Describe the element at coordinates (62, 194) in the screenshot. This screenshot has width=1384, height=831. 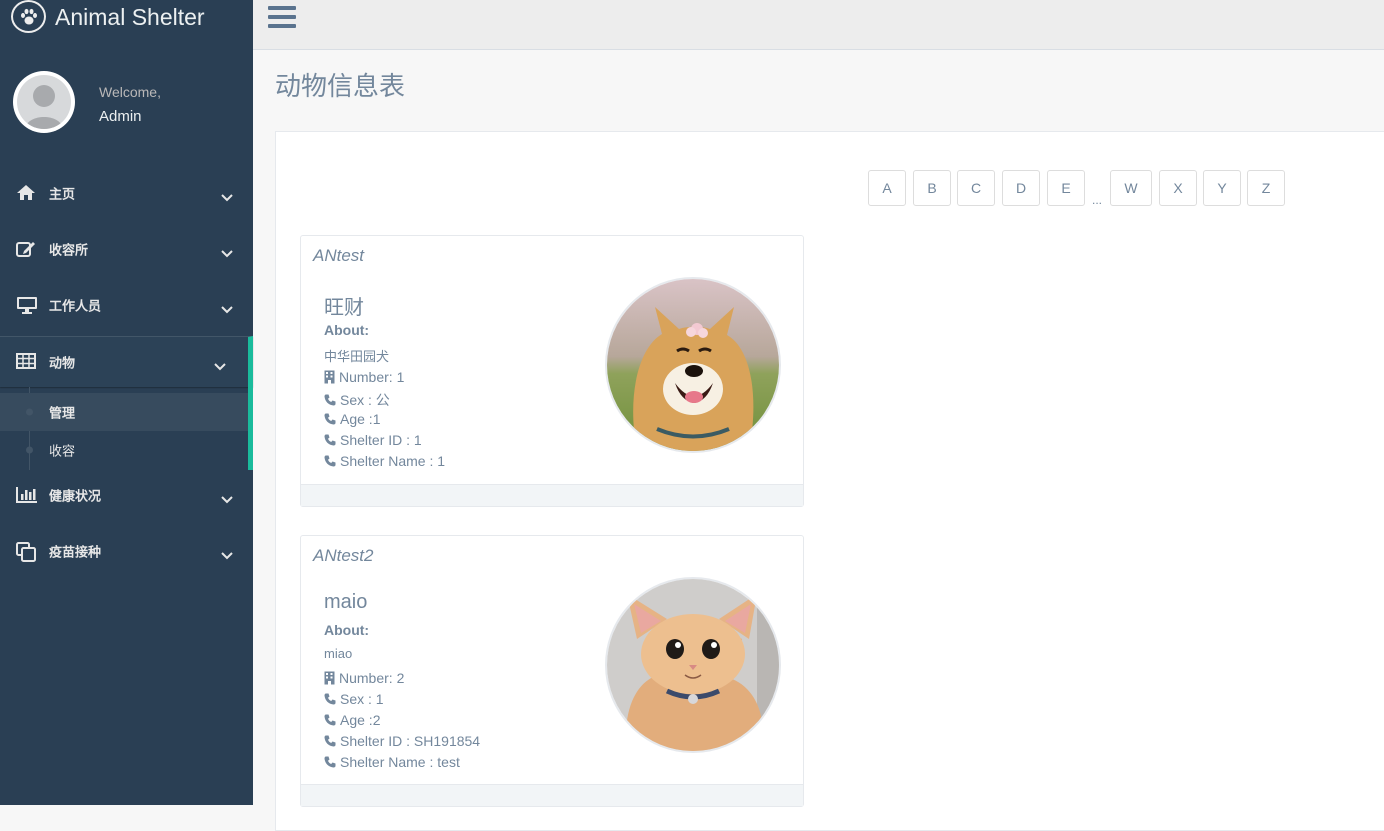
I see `sidebar-item-label: 主页` at that location.